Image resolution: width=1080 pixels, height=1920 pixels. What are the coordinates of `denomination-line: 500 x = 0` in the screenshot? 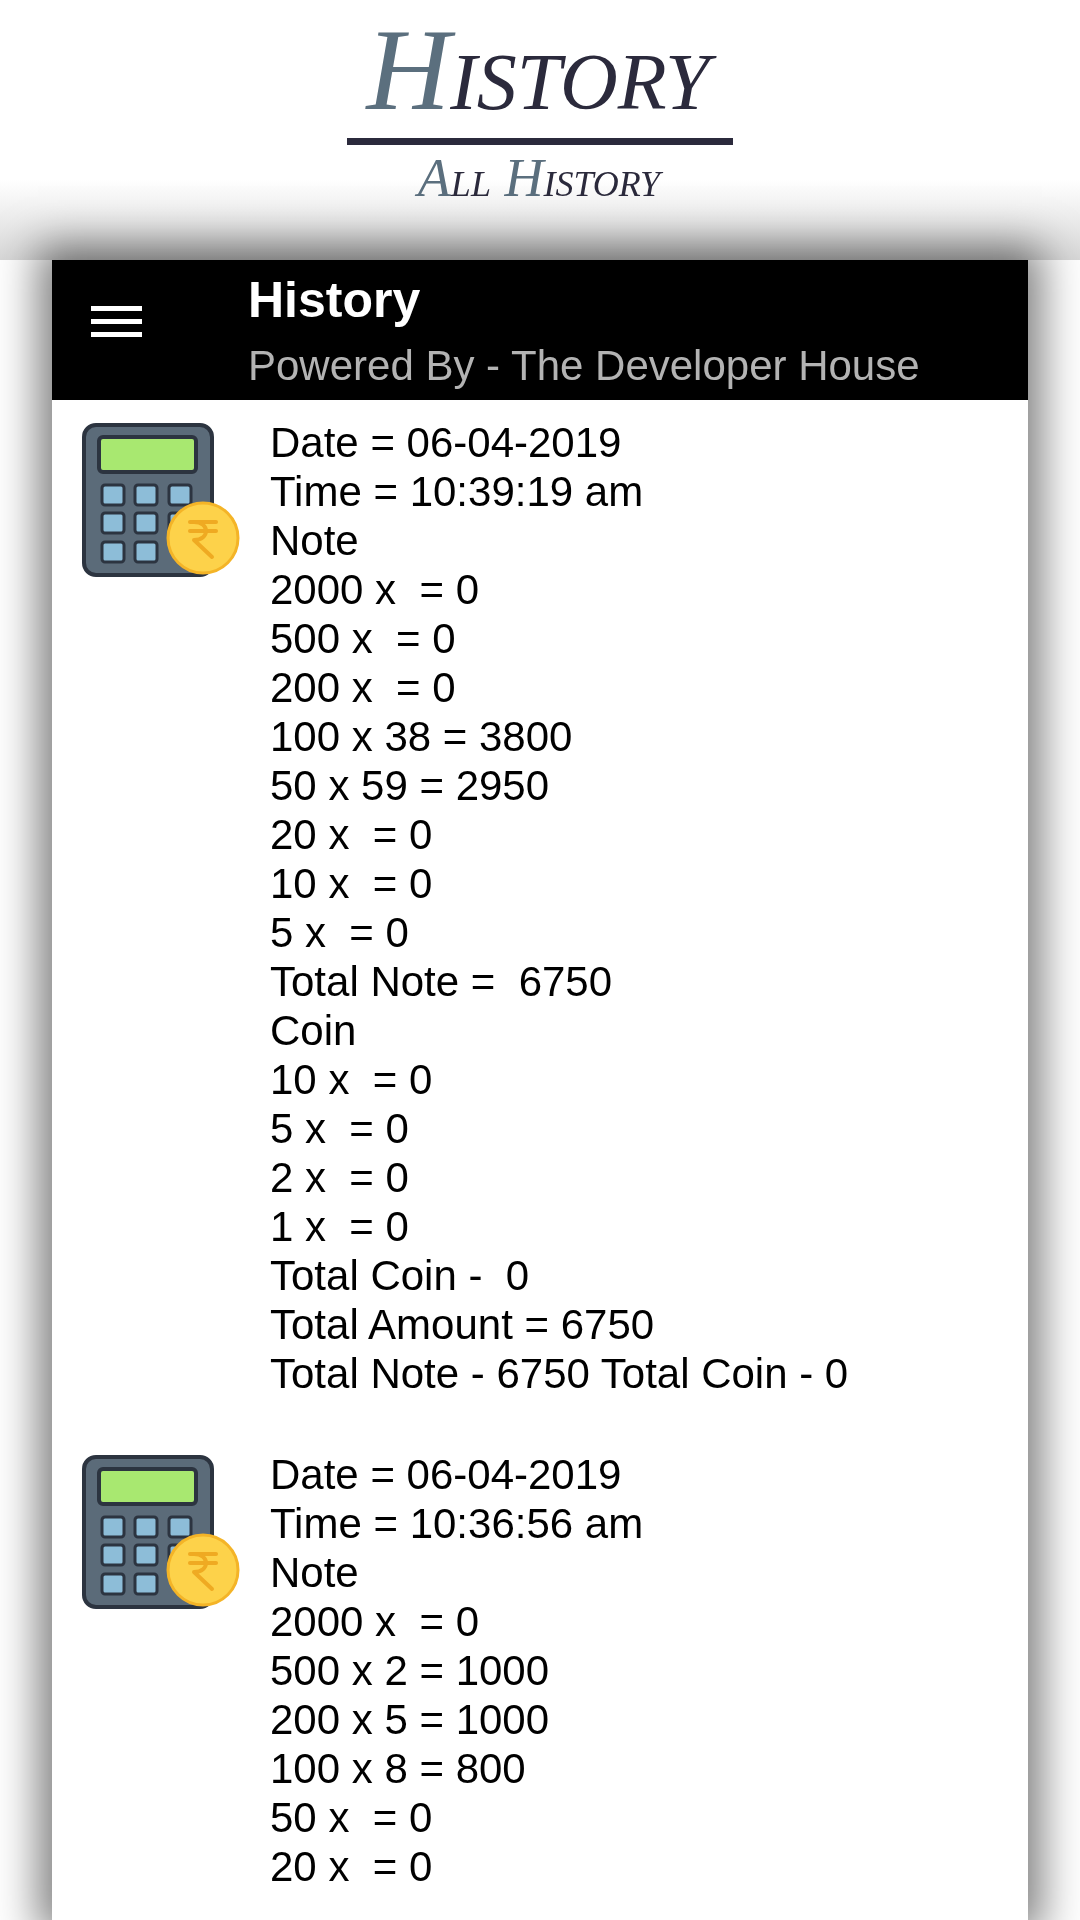 It's located at (363, 638).